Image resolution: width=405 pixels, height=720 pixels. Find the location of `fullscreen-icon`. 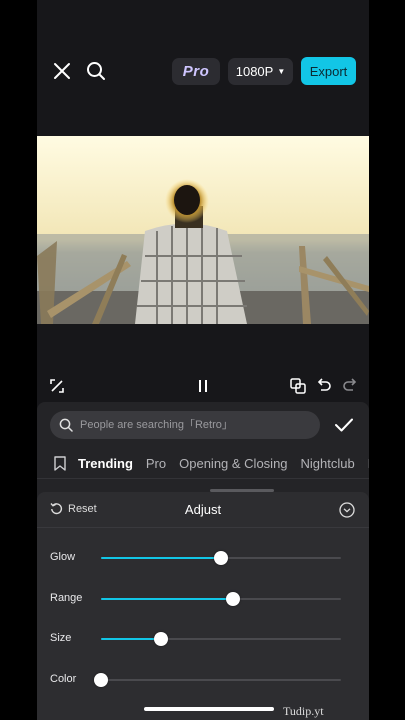

fullscreen-icon is located at coordinates (57, 386).